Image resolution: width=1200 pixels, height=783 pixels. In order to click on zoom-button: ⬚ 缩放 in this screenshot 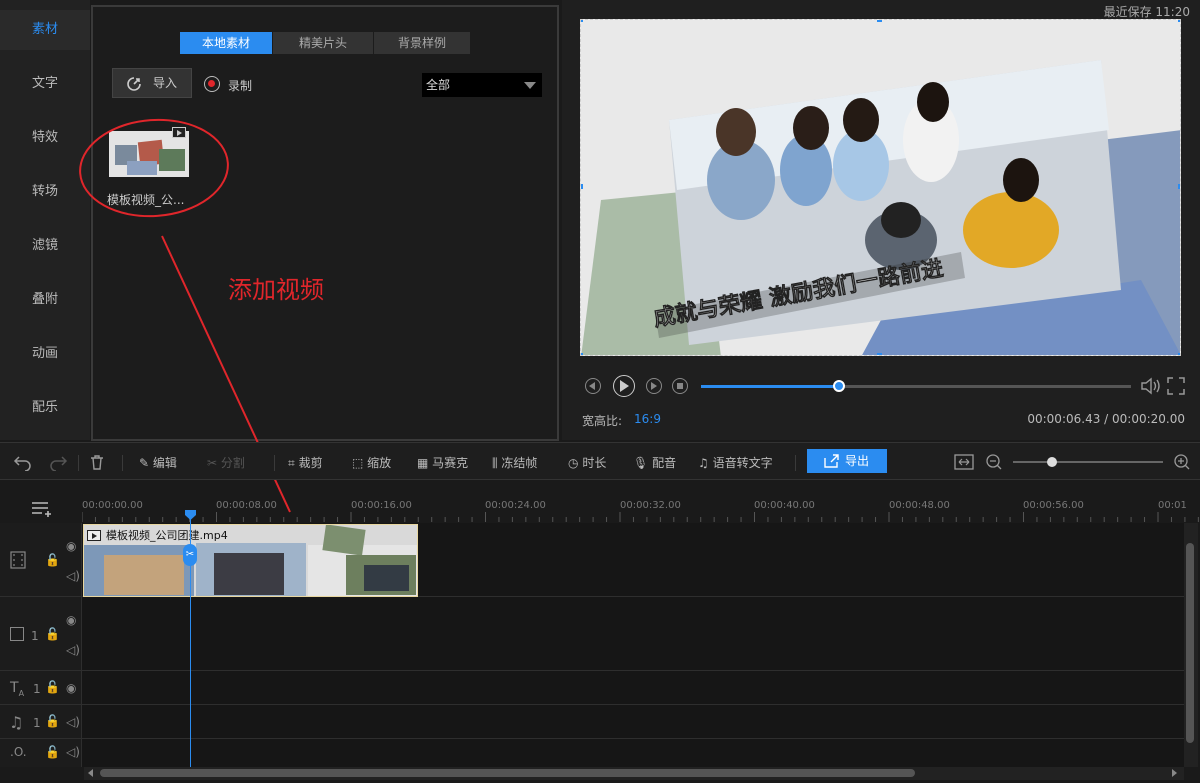, I will do `click(371, 463)`.